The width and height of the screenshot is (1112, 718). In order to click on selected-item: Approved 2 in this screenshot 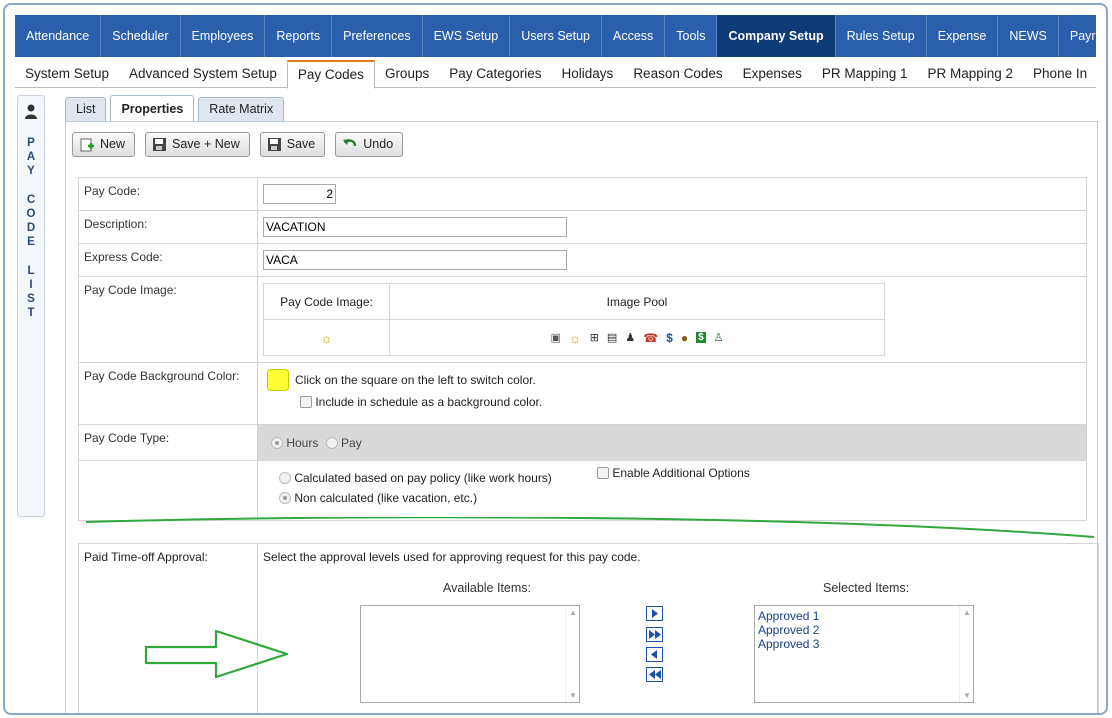, I will do `click(864, 630)`.